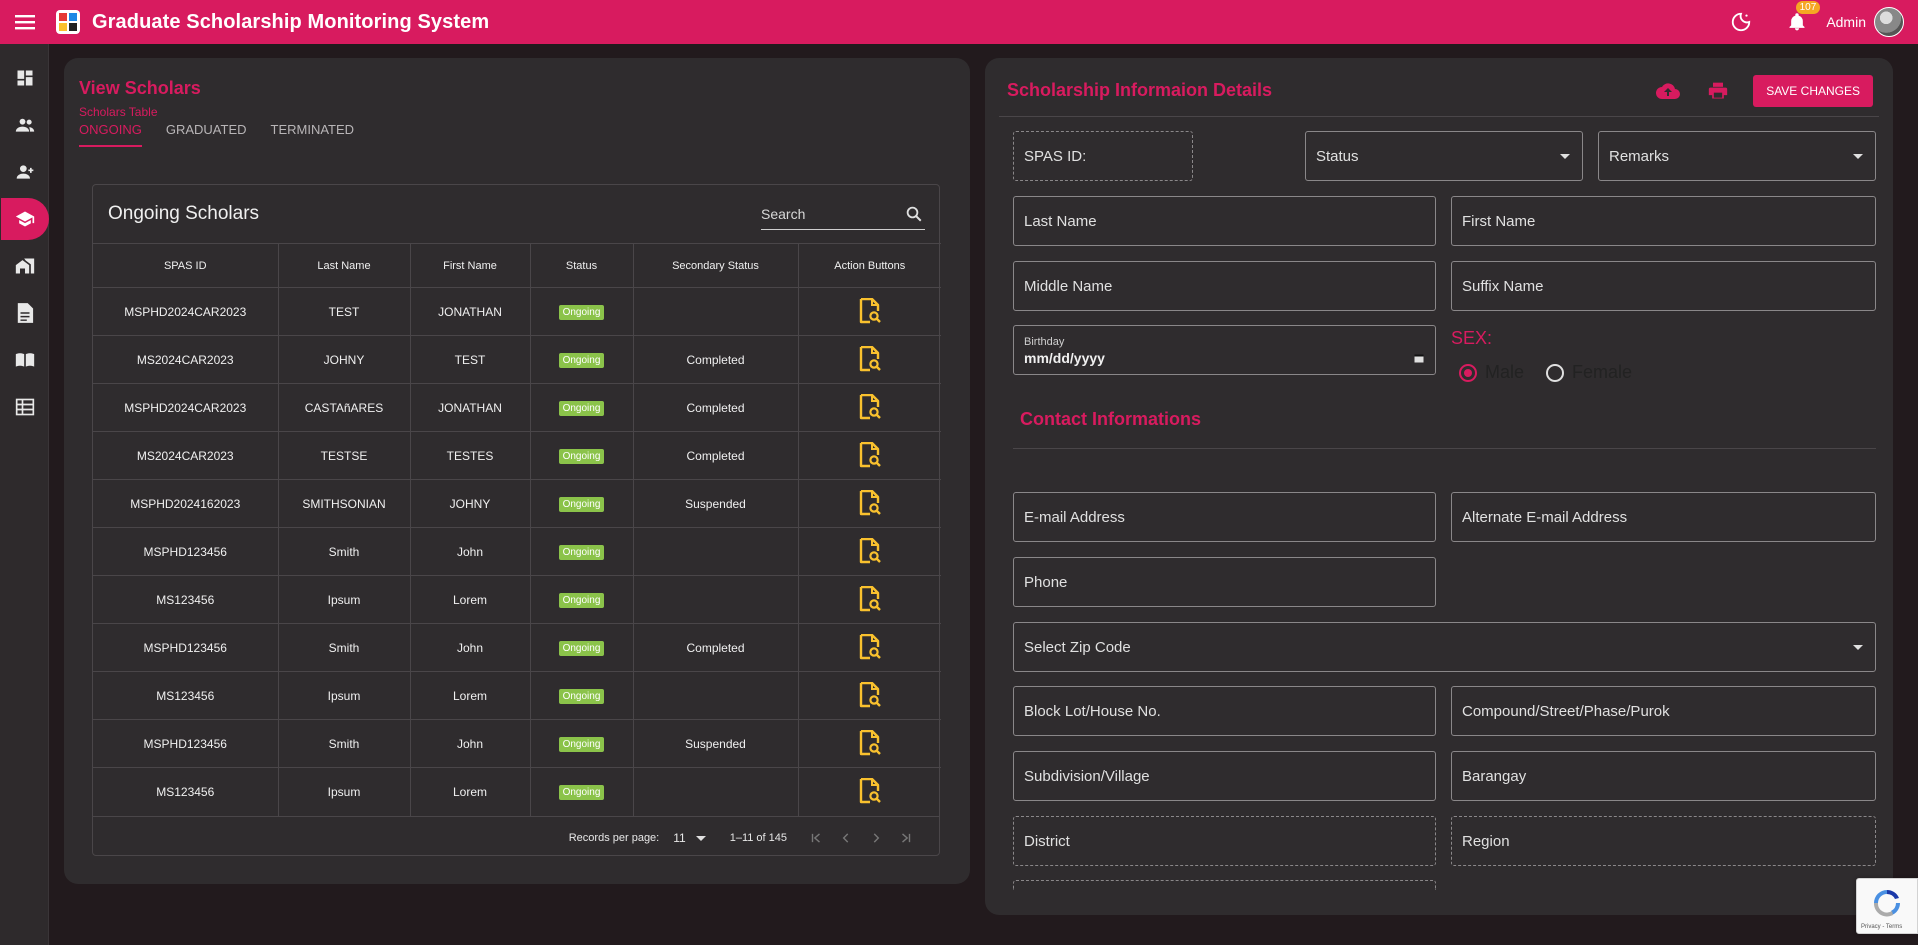  What do you see at coordinates (1060, 221) in the screenshot?
I see `last-name-placeholder: Last Name` at bounding box center [1060, 221].